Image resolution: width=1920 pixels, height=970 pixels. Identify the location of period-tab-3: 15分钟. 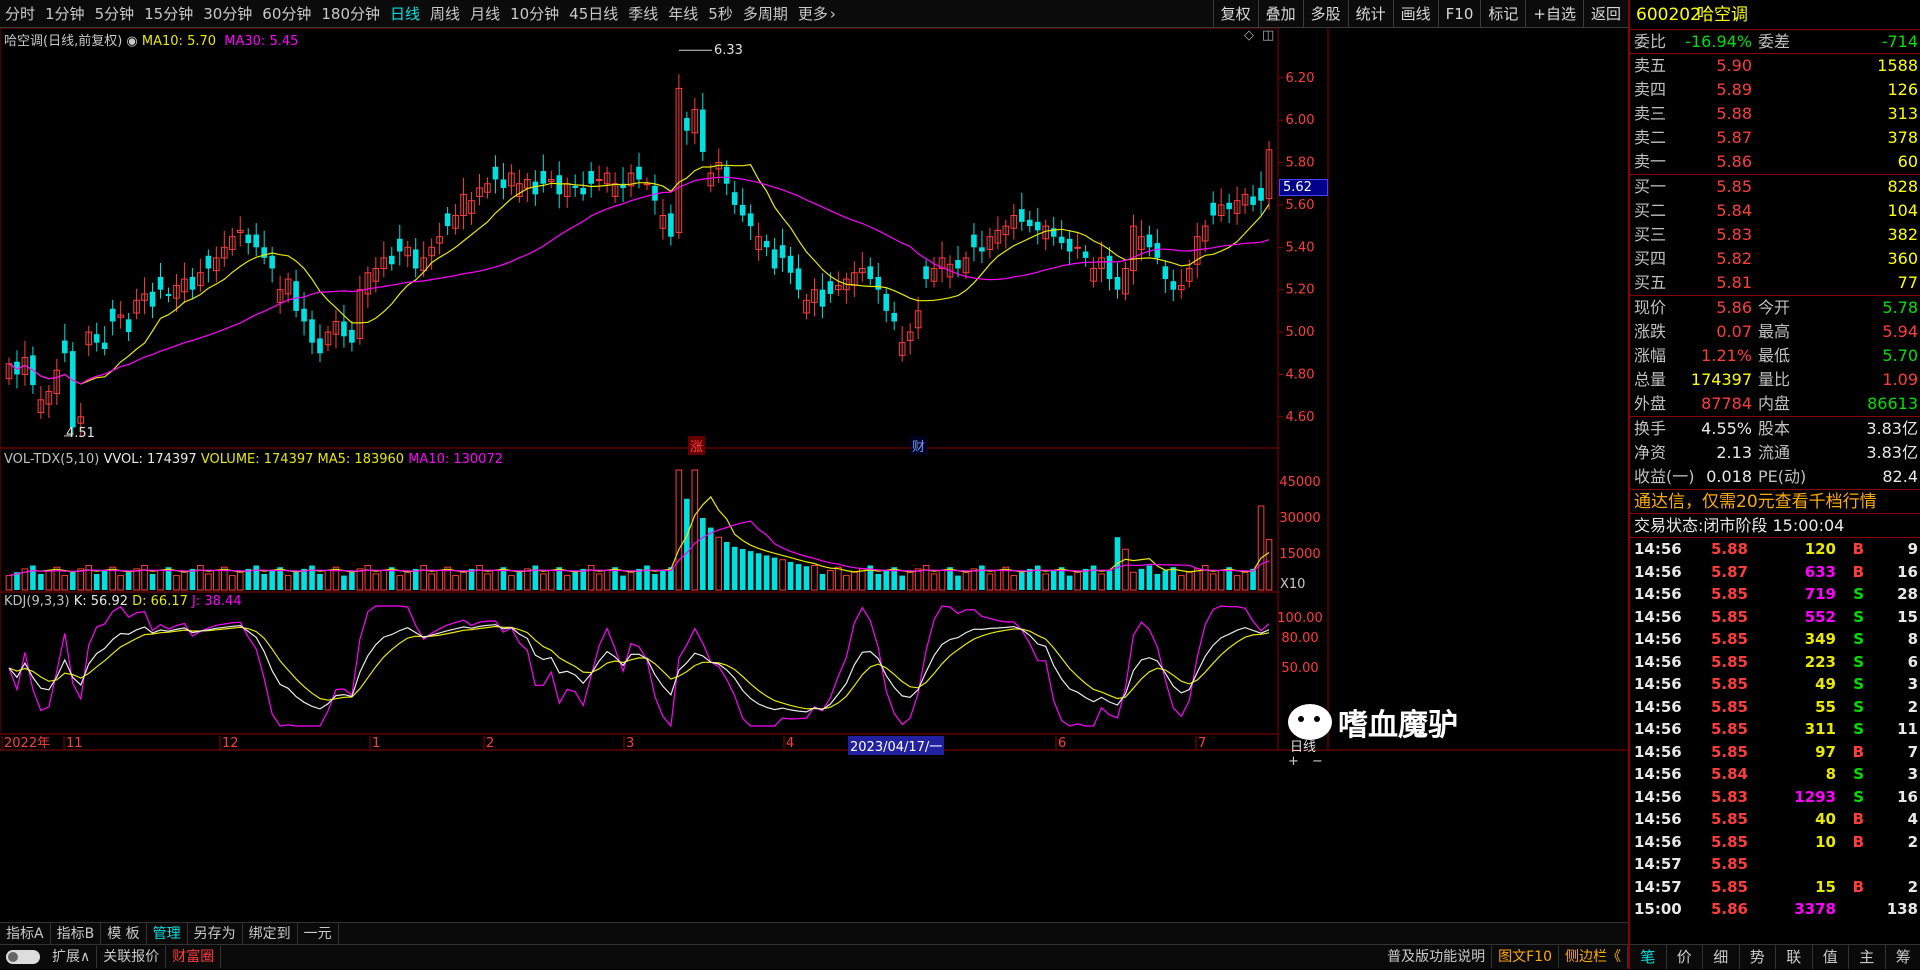
(168, 14).